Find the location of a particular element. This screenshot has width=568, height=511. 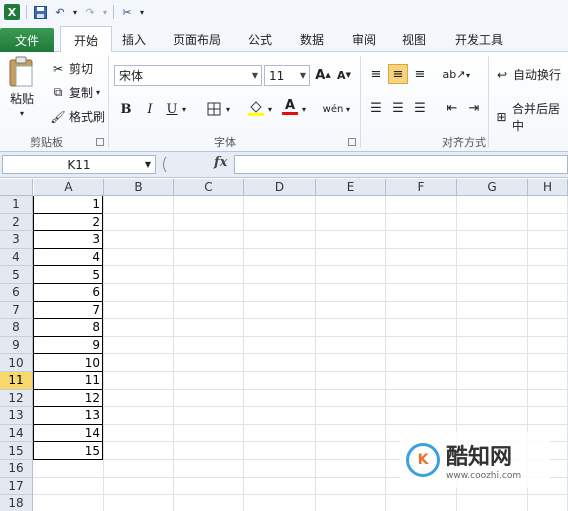

paste-button: 粘贴 ▾ is located at coordinates (22, 87).